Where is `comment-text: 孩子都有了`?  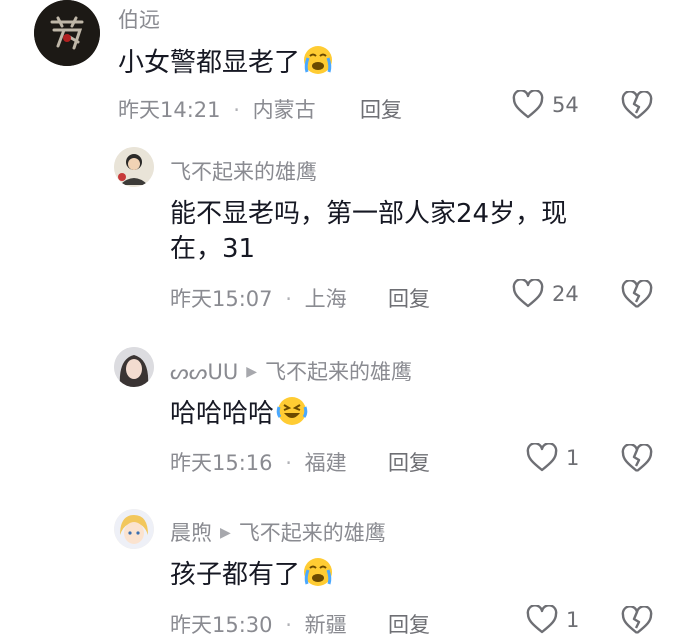 comment-text: 孩子都有了 is located at coordinates (252, 574).